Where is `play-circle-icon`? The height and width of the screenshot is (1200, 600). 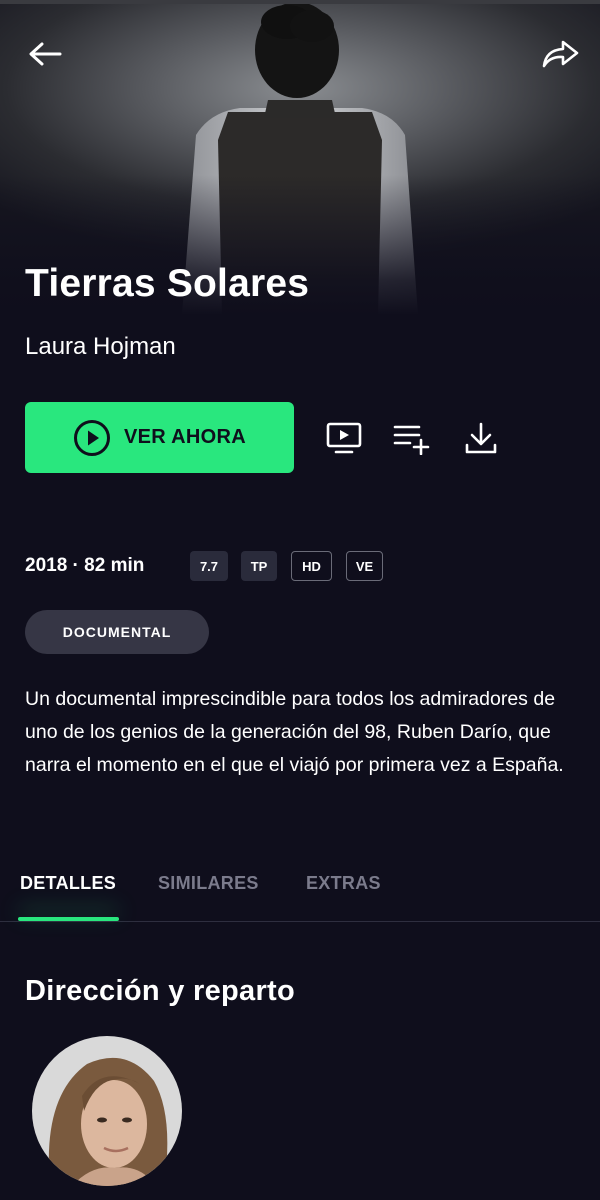
play-circle-icon is located at coordinates (92, 437).